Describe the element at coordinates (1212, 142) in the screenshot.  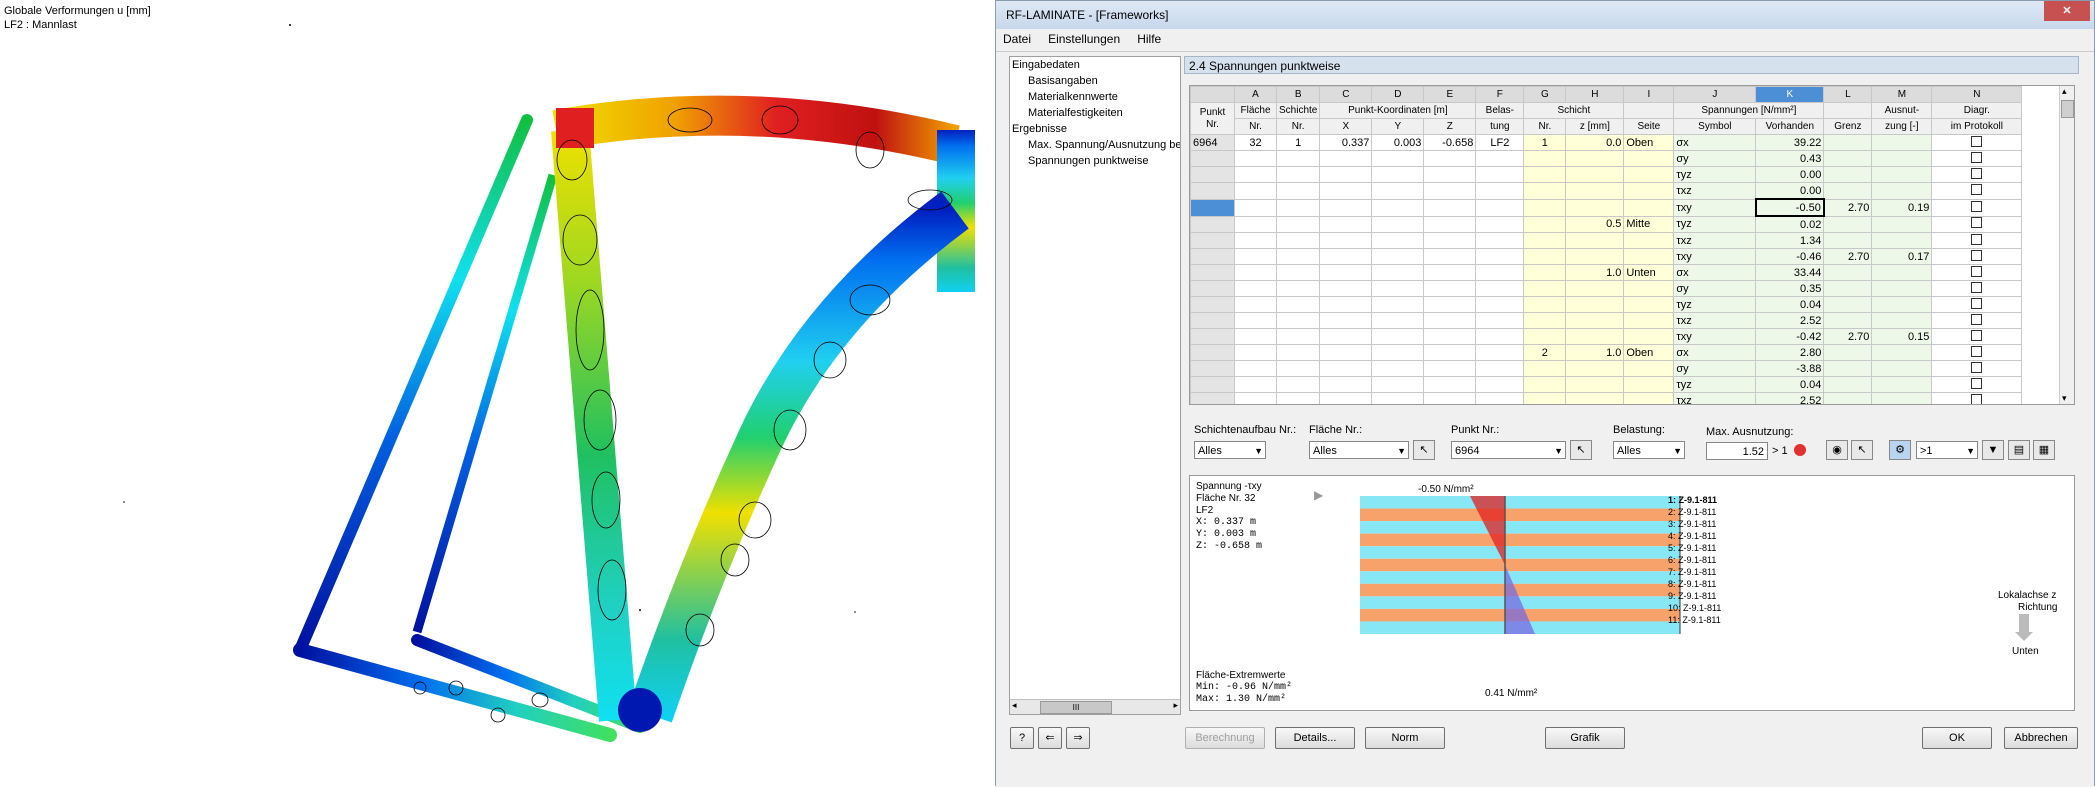
I see `table-cell-punkt: 6964` at that location.